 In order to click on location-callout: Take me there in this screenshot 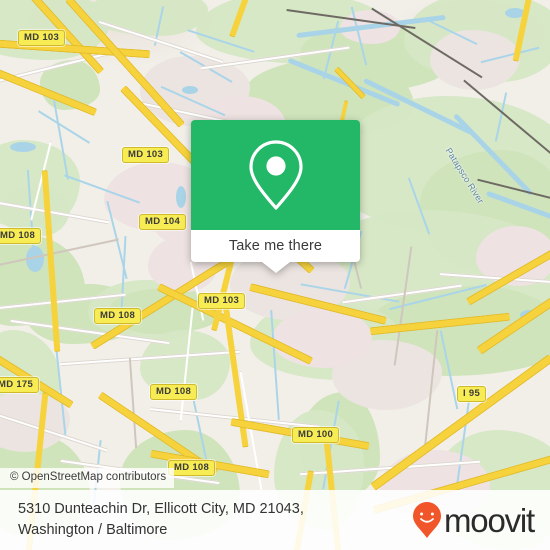, I will do `click(275, 196)`.